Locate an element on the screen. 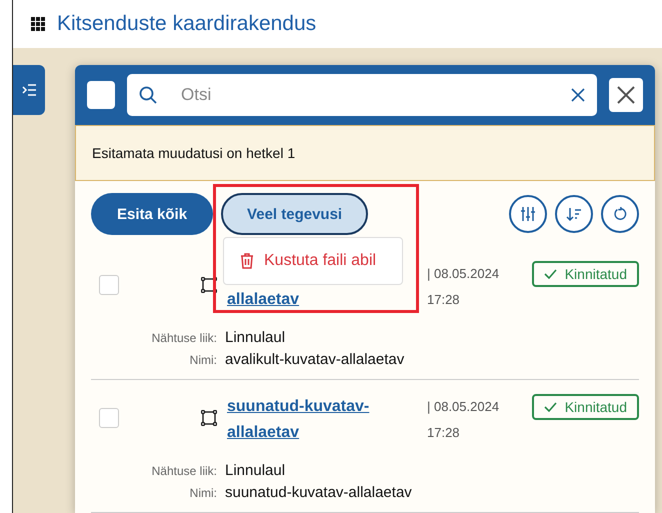  close-button is located at coordinates (626, 95).